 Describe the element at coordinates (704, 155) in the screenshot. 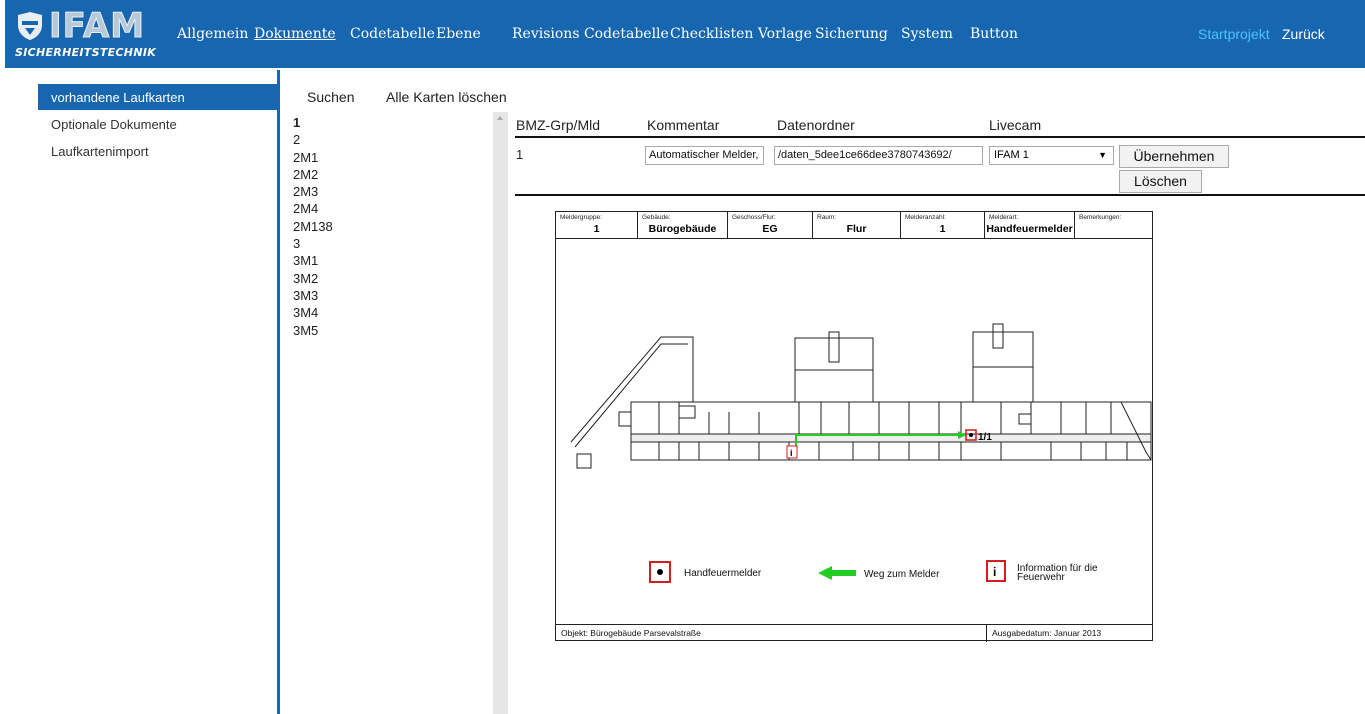

I see `kommentar-field: Automatischer Melder,` at that location.